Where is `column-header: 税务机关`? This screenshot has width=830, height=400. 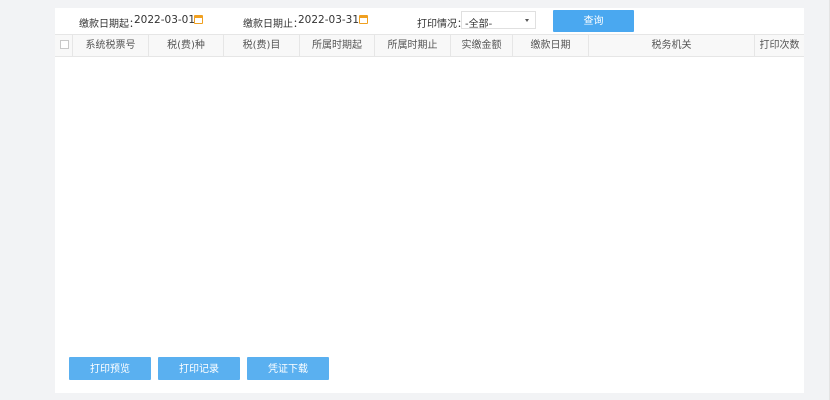
column-header: 税务机关 is located at coordinates (672, 45).